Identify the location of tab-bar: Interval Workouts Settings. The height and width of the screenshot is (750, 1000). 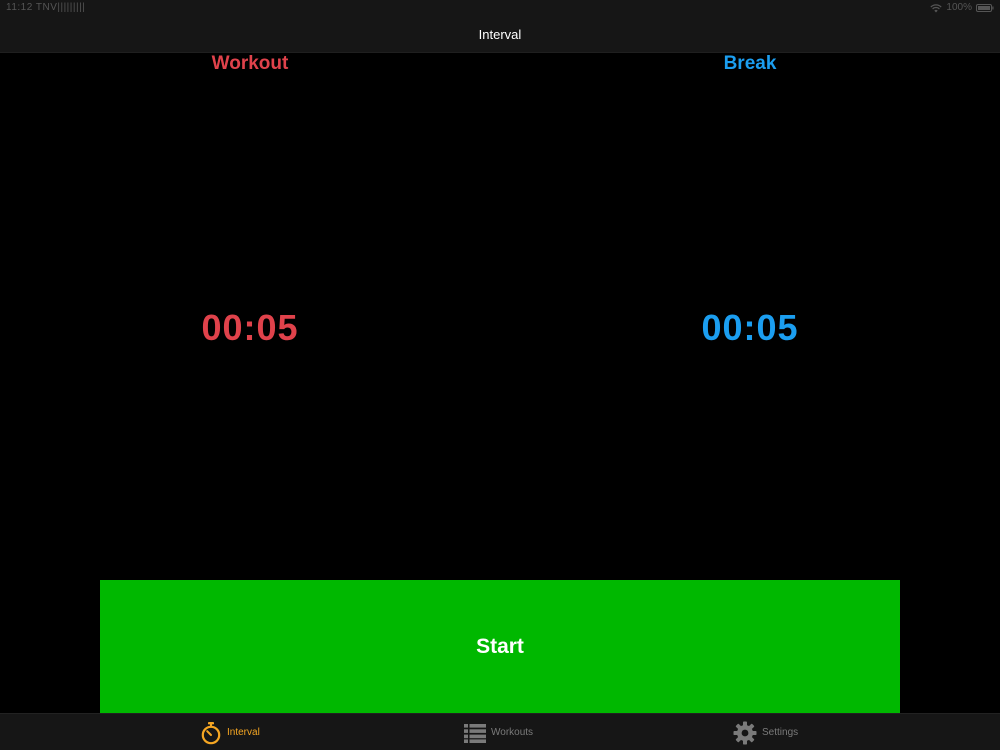
(500, 731).